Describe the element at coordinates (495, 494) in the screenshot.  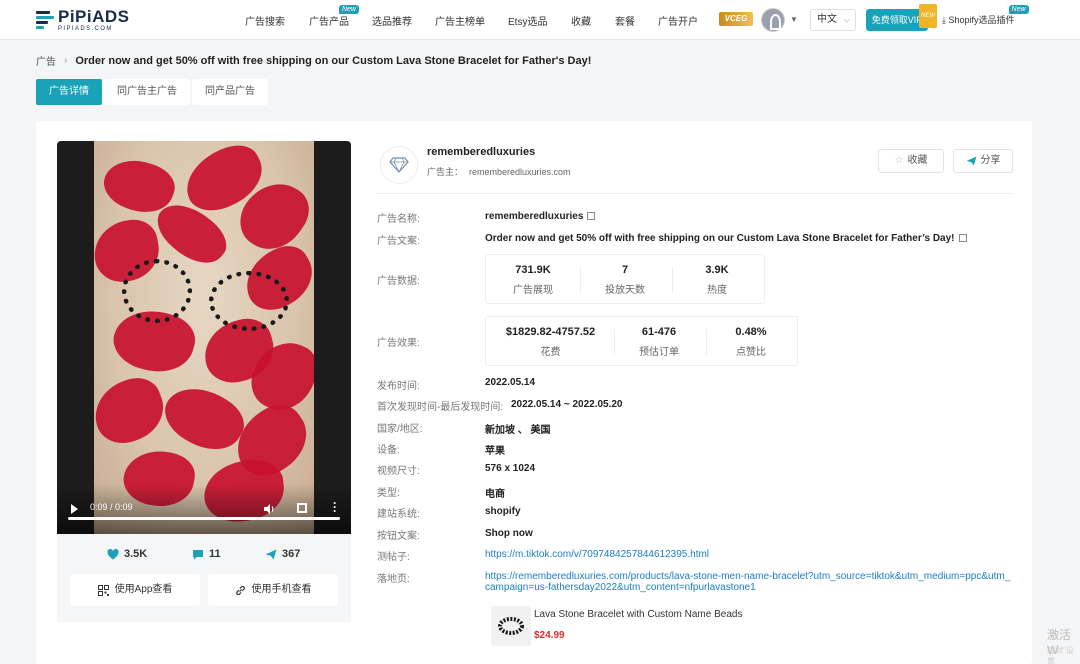
I see `type-value: 电商` at that location.